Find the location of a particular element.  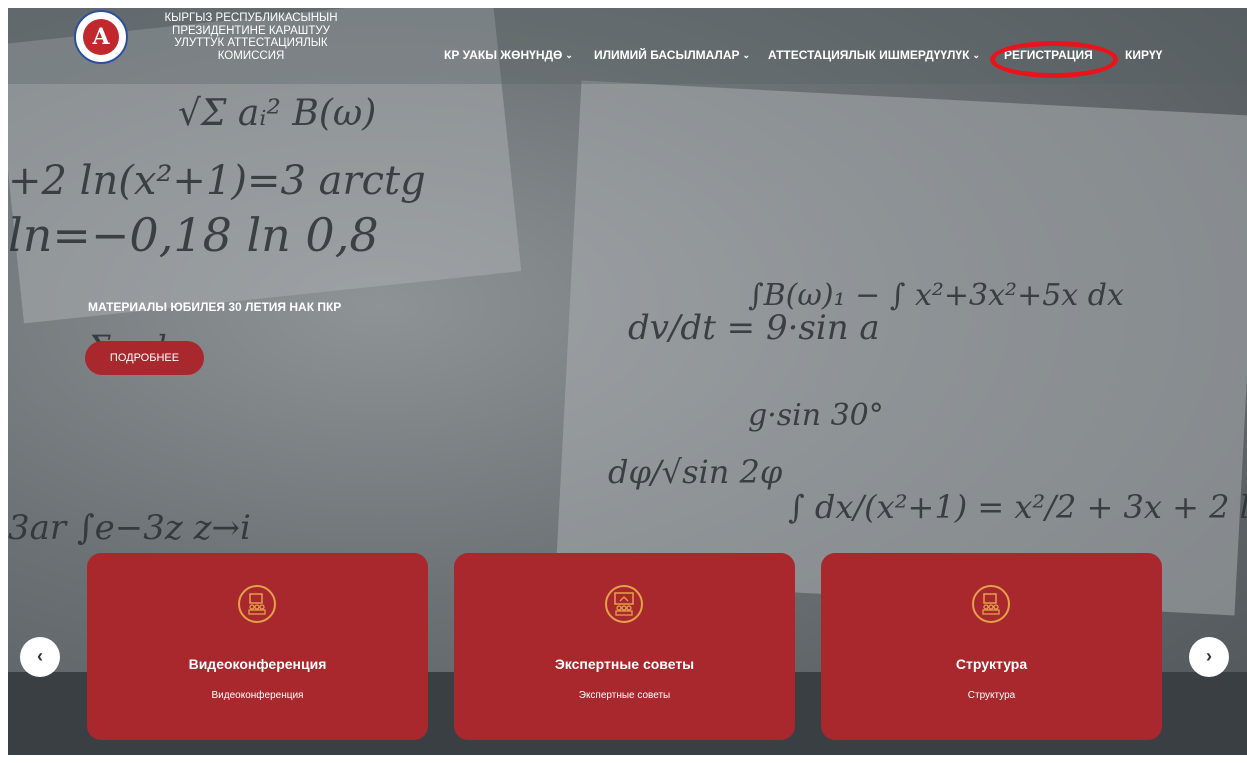

nav-label: КИРҮҮ is located at coordinates (1144, 55).